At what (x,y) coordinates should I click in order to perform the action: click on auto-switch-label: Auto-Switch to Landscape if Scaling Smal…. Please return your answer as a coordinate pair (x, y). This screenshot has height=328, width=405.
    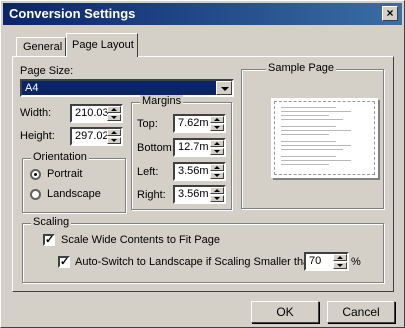
    Looking at the image, I should click on (195, 262).